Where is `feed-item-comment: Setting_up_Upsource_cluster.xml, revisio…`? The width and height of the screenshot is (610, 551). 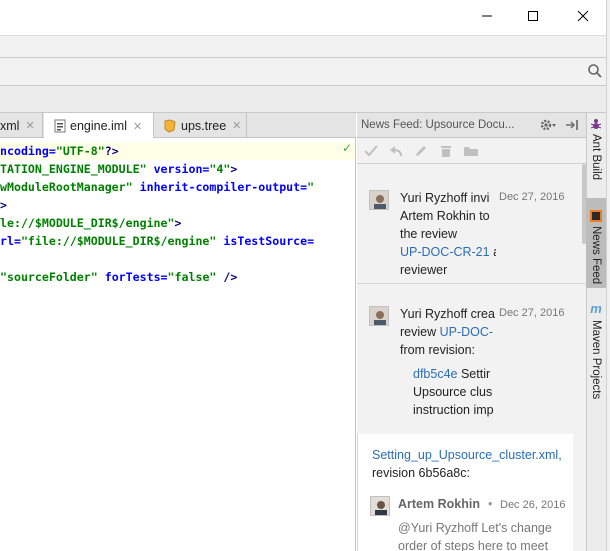 feed-item-comment: Setting_up_Upsource_cluster.xml, revisio… is located at coordinates (465, 492).